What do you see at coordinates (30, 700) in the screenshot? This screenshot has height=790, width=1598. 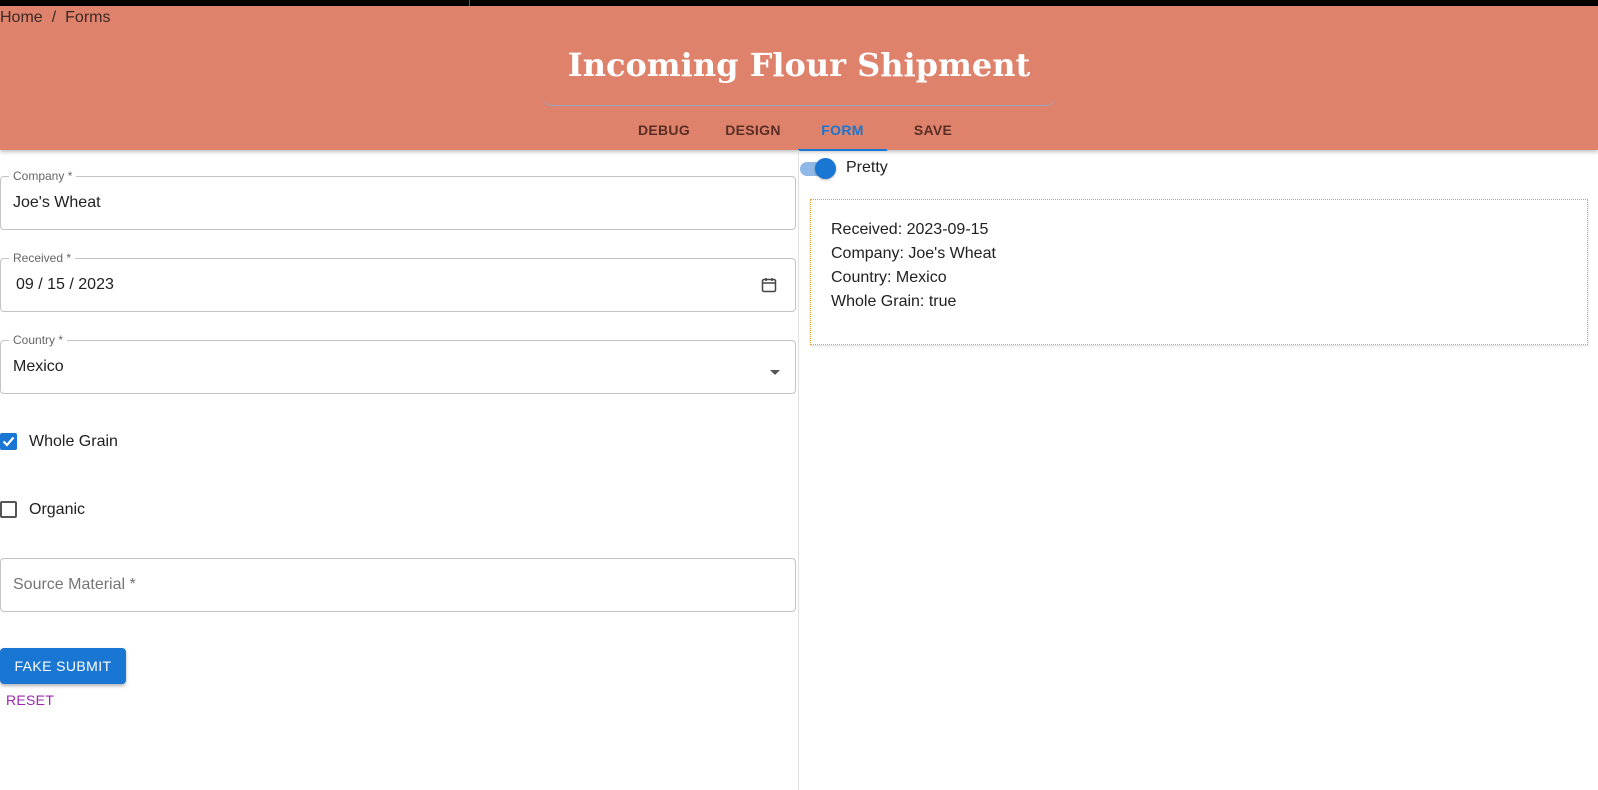 I see `reset-button: RESET` at bounding box center [30, 700].